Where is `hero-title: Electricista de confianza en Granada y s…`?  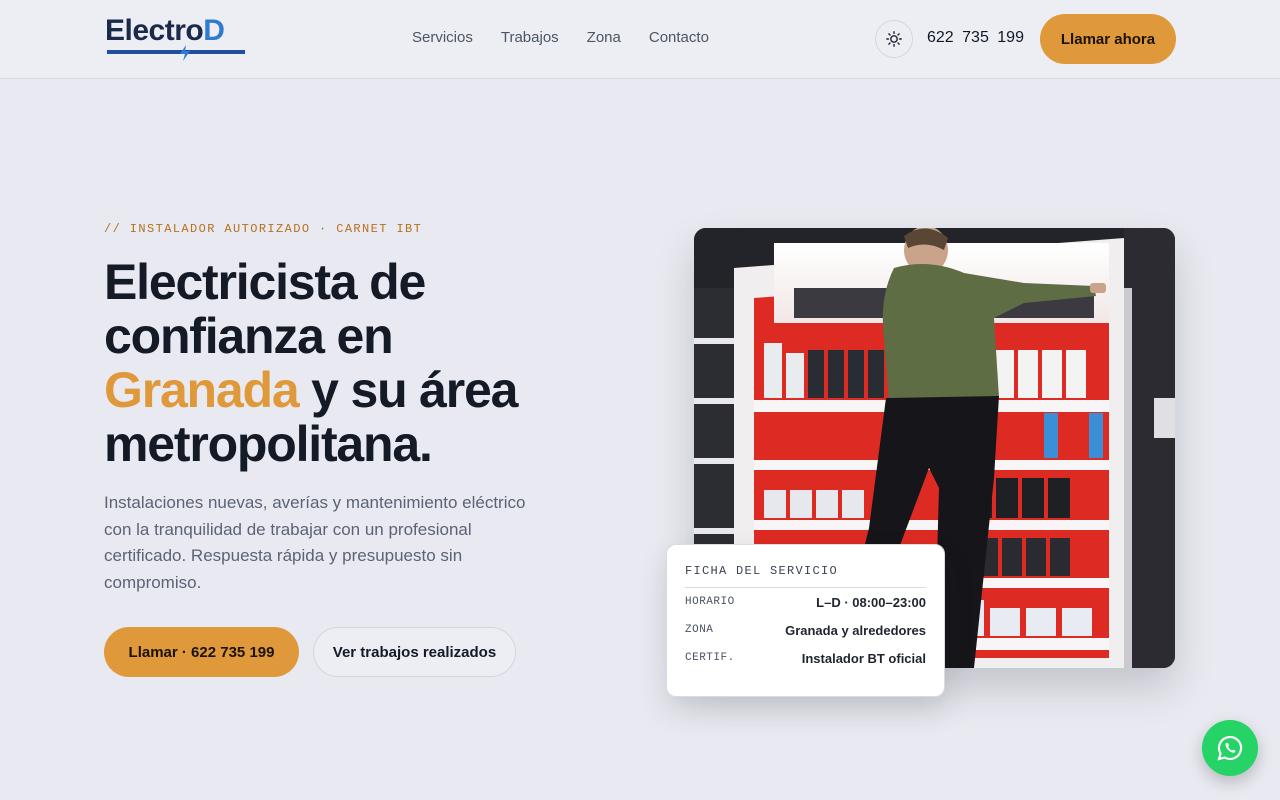
hero-title: Electricista de confianza en Granada y s… is located at coordinates (344, 363).